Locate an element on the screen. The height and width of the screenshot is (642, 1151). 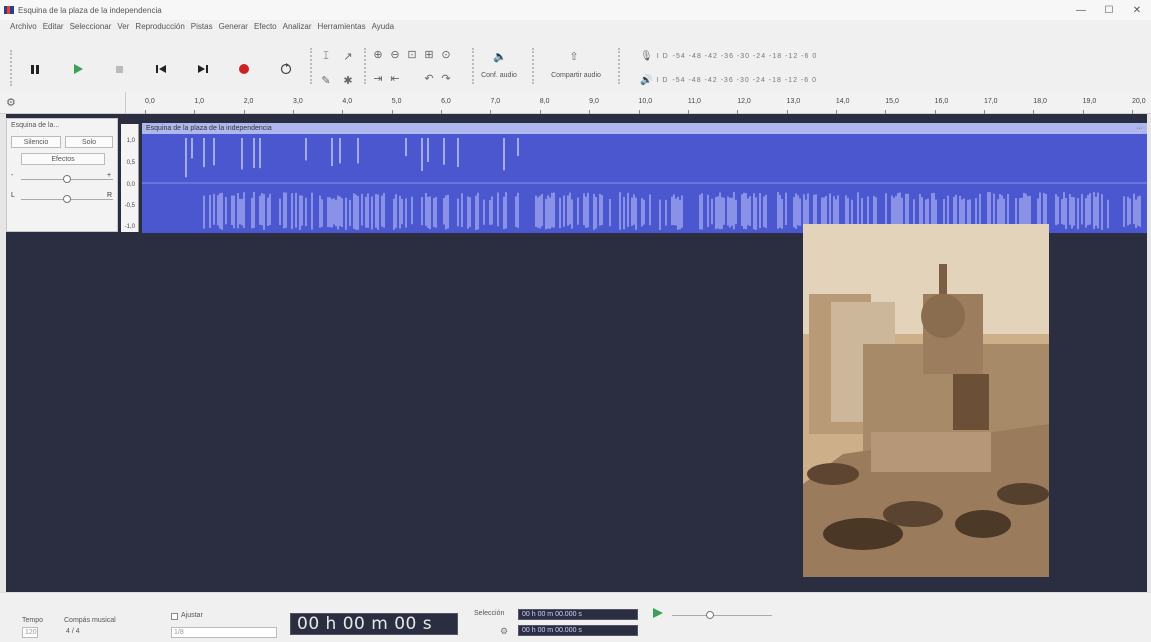
gain-slider is located at coordinates (67, 179).